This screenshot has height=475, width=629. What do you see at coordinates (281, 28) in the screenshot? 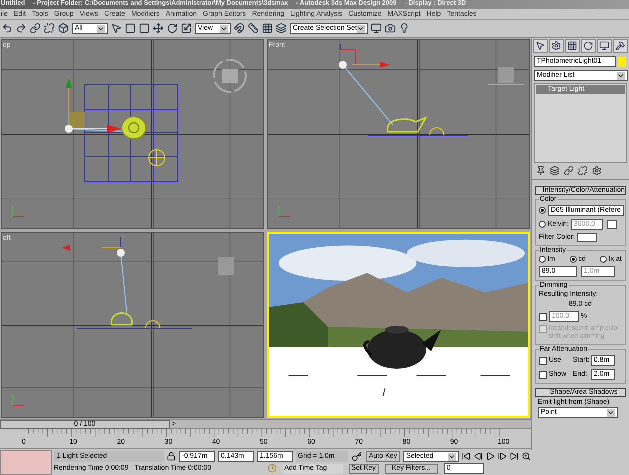
I see `layers-icon` at bounding box center [281, 28].